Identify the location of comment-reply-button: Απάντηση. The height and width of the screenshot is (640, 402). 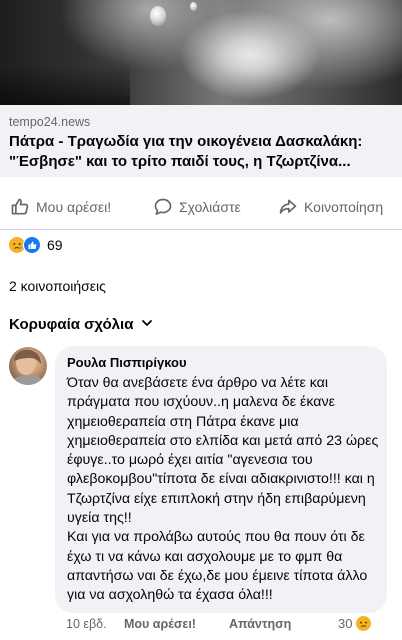
(260, 624).